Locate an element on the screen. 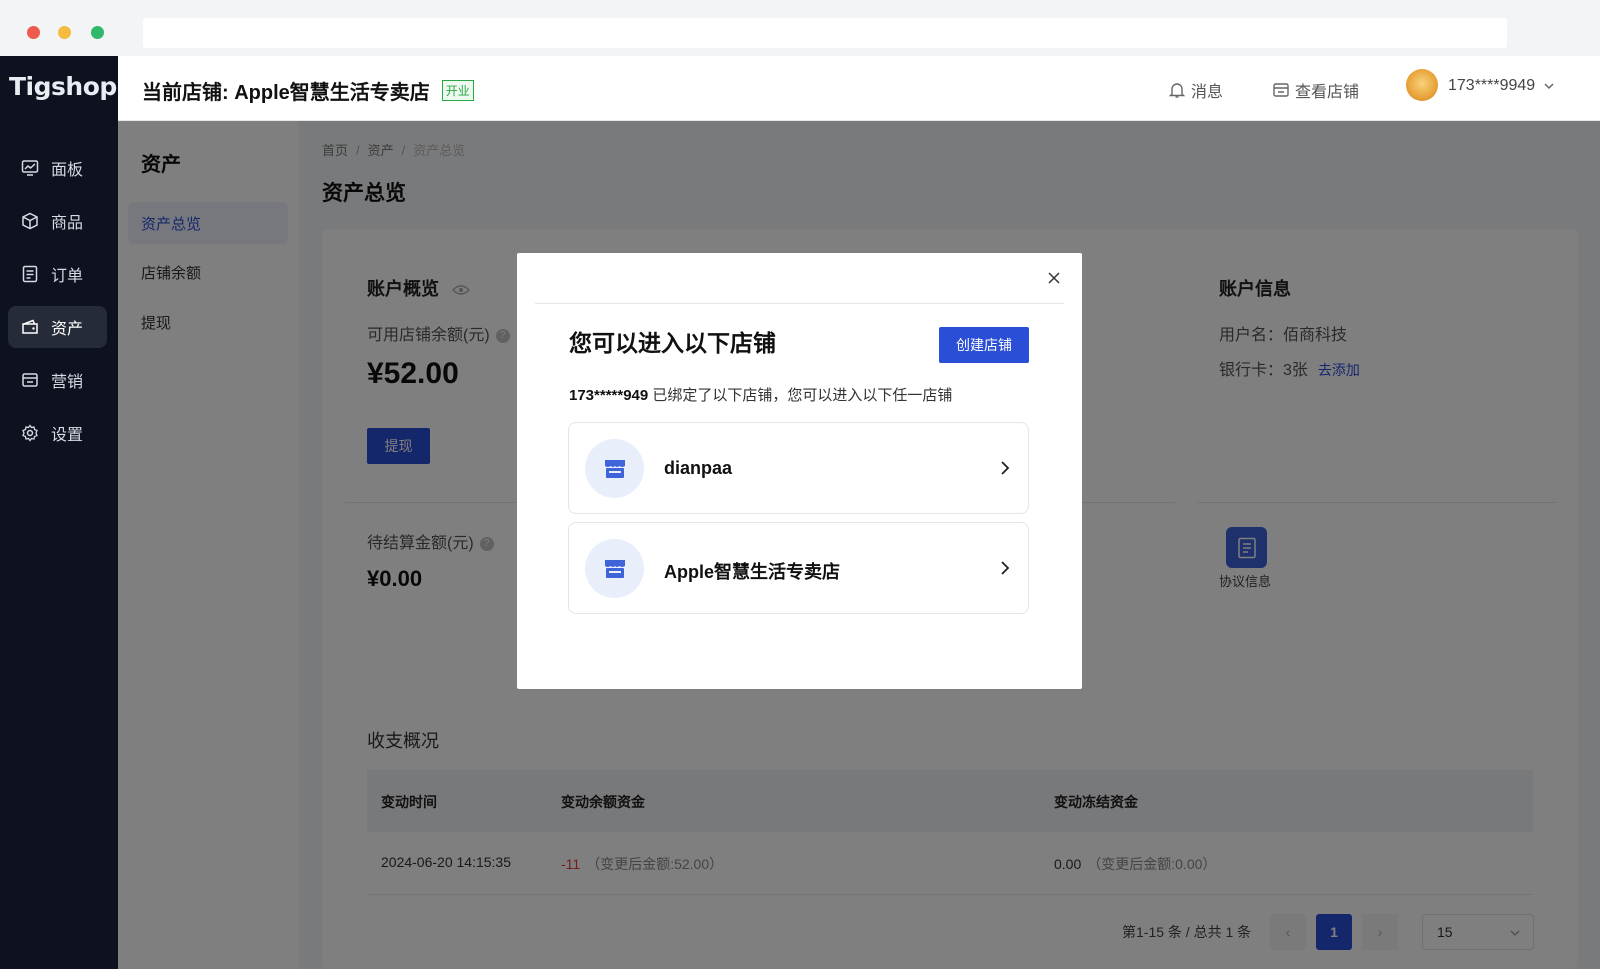  nav-item-orders: 订单 is located at coordinates (57, 274).